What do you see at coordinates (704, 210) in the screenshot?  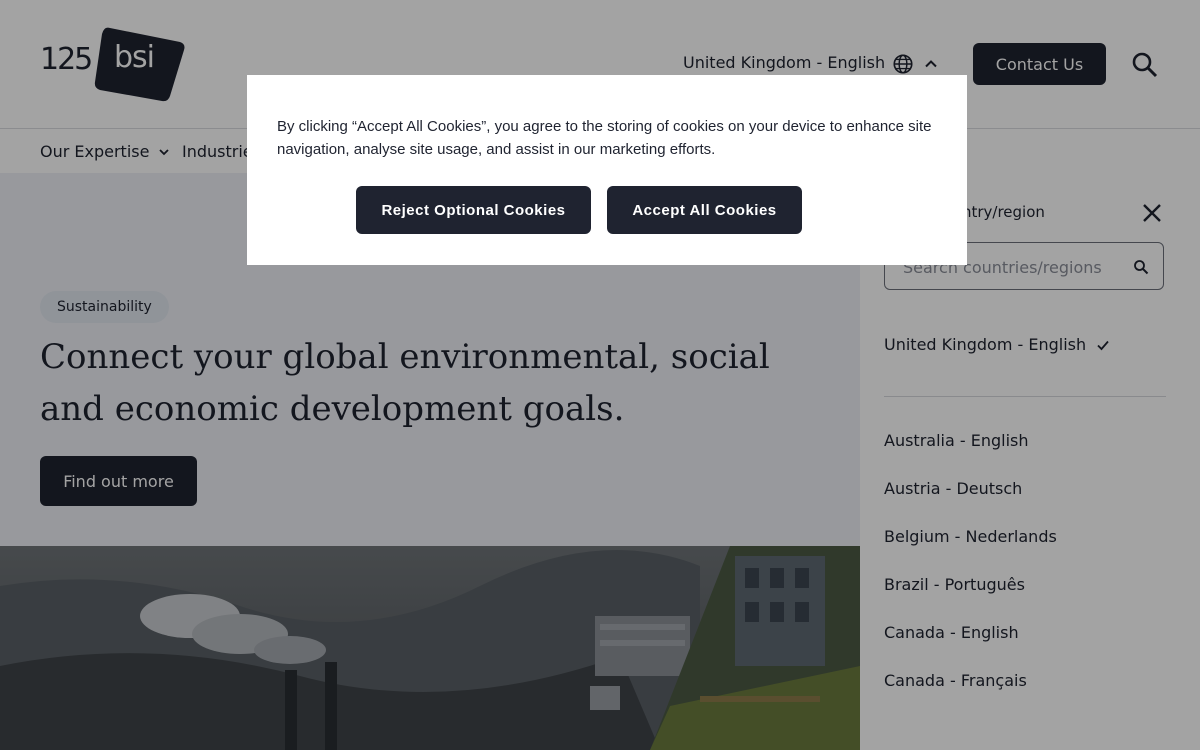 I see `accept-all-cookies-button: Accept All Cookies` at bounding box center [704, 210].